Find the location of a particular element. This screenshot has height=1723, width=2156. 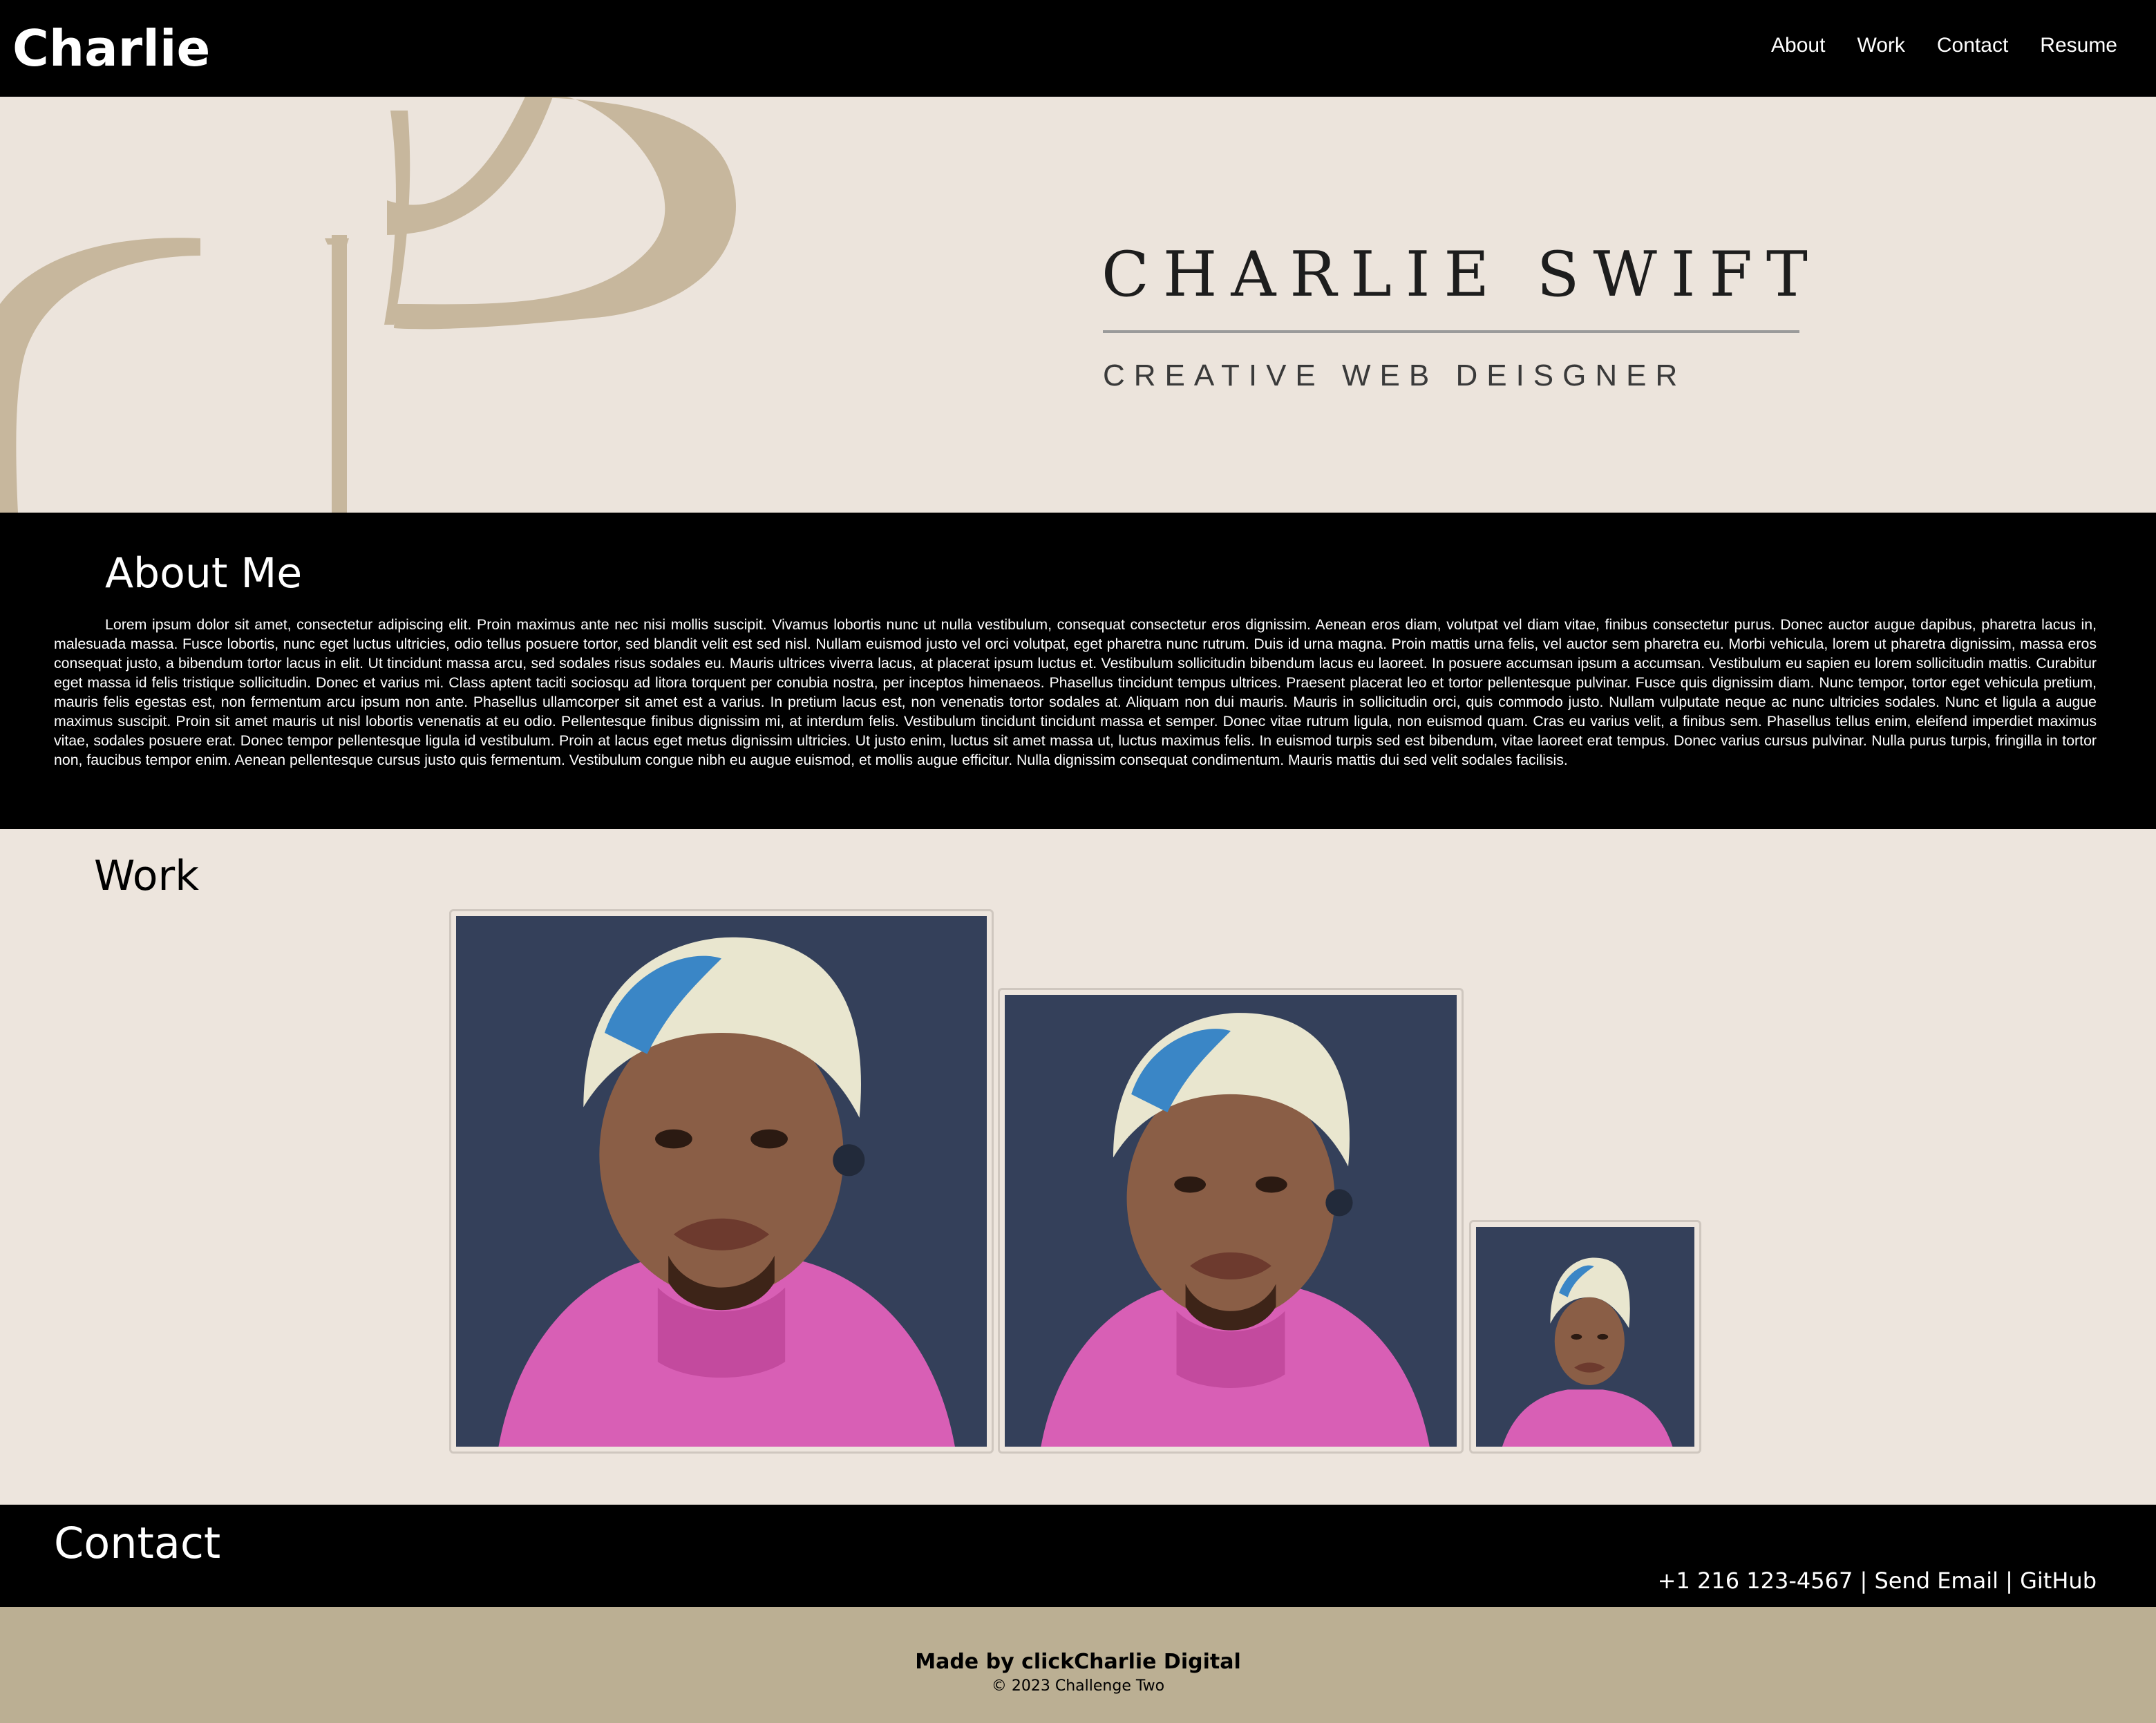

portrait-photo-large is located at coordinates (721, 1181).